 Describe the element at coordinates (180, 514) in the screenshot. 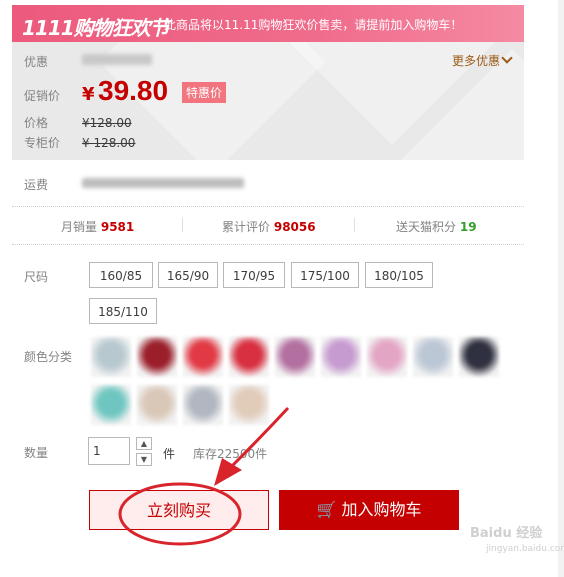

I see `annotation-circle` at that location.